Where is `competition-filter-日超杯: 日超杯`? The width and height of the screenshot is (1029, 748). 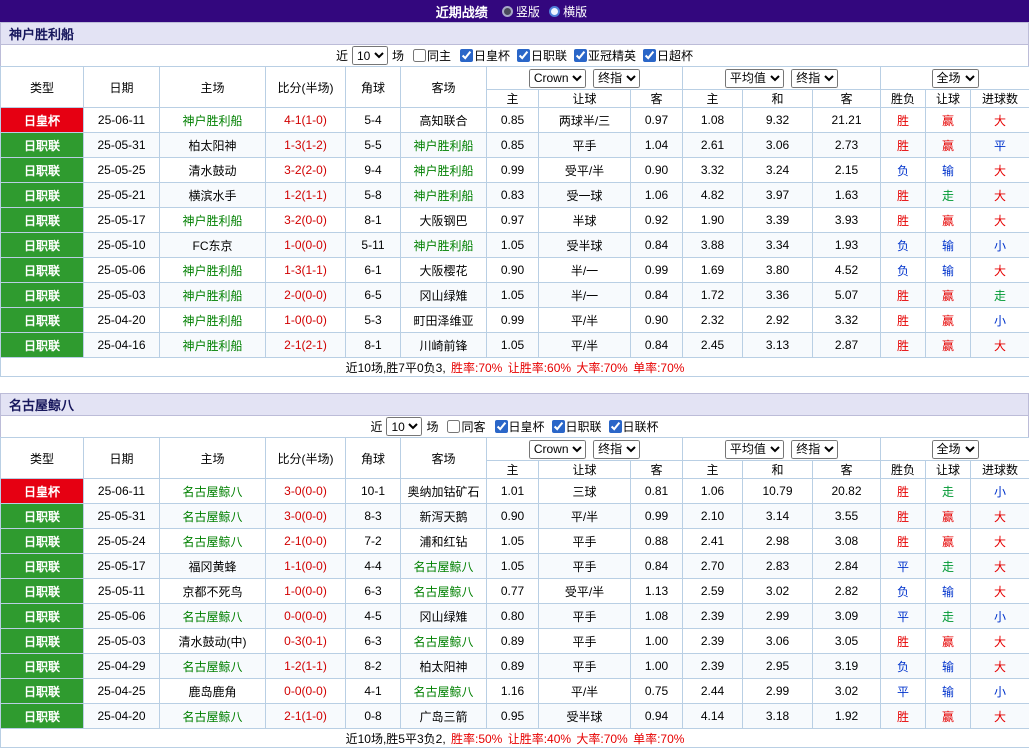
competition-filter-日超杯: 日超杯 is located at coordinates (668, 55).